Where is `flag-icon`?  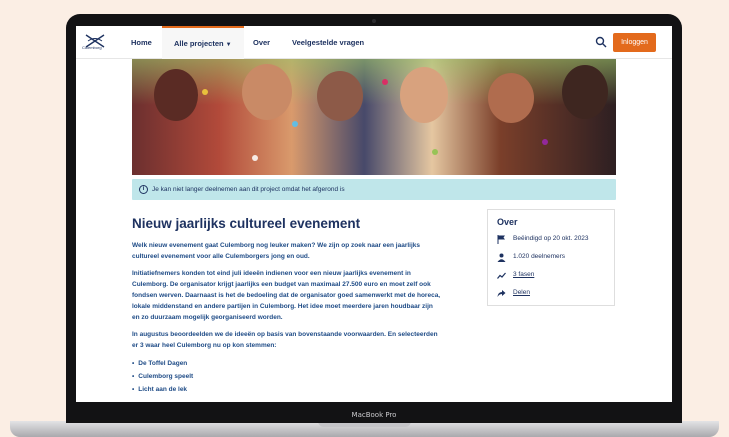
flag-icon is located at coordinates (501, 239).